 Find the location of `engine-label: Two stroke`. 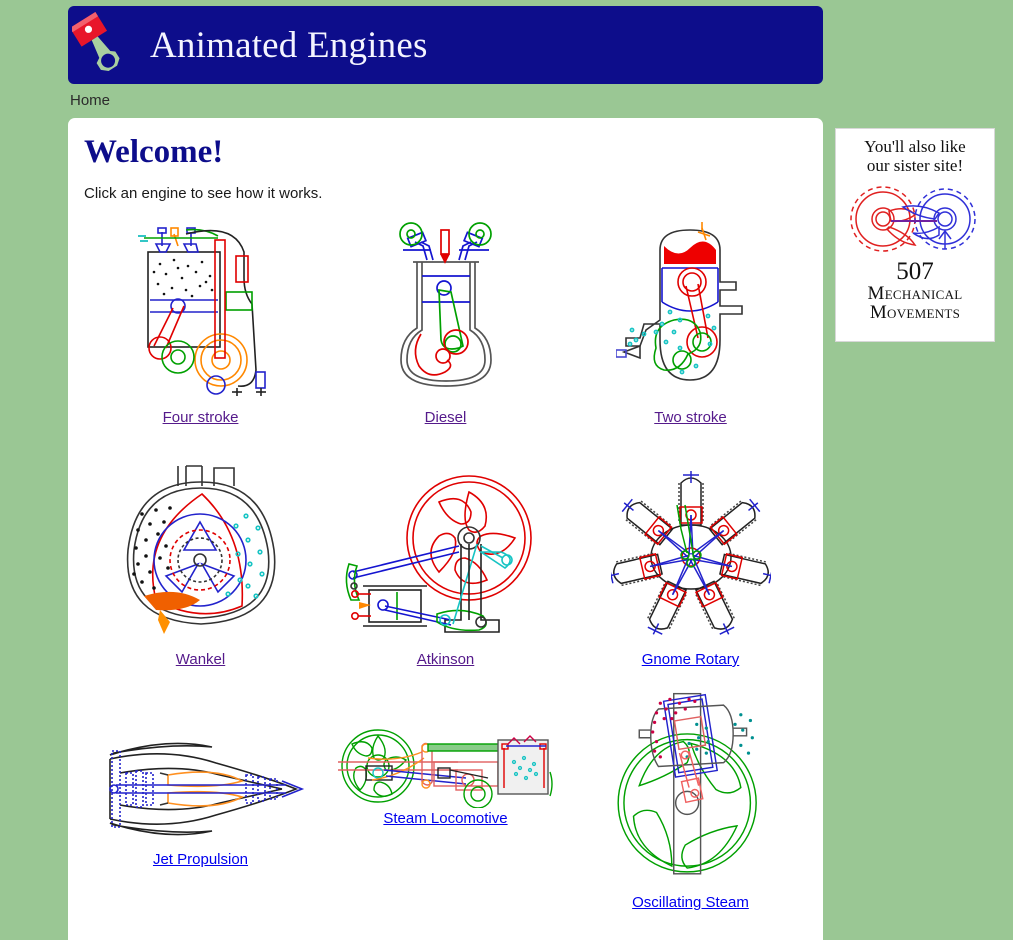

engine-label: Two stroke is located at coordinates (690, 417).